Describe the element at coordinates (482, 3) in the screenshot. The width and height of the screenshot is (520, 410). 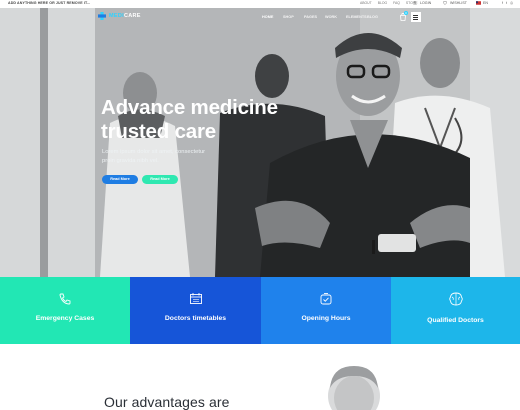
I see `language-switcher: EN` at that location.